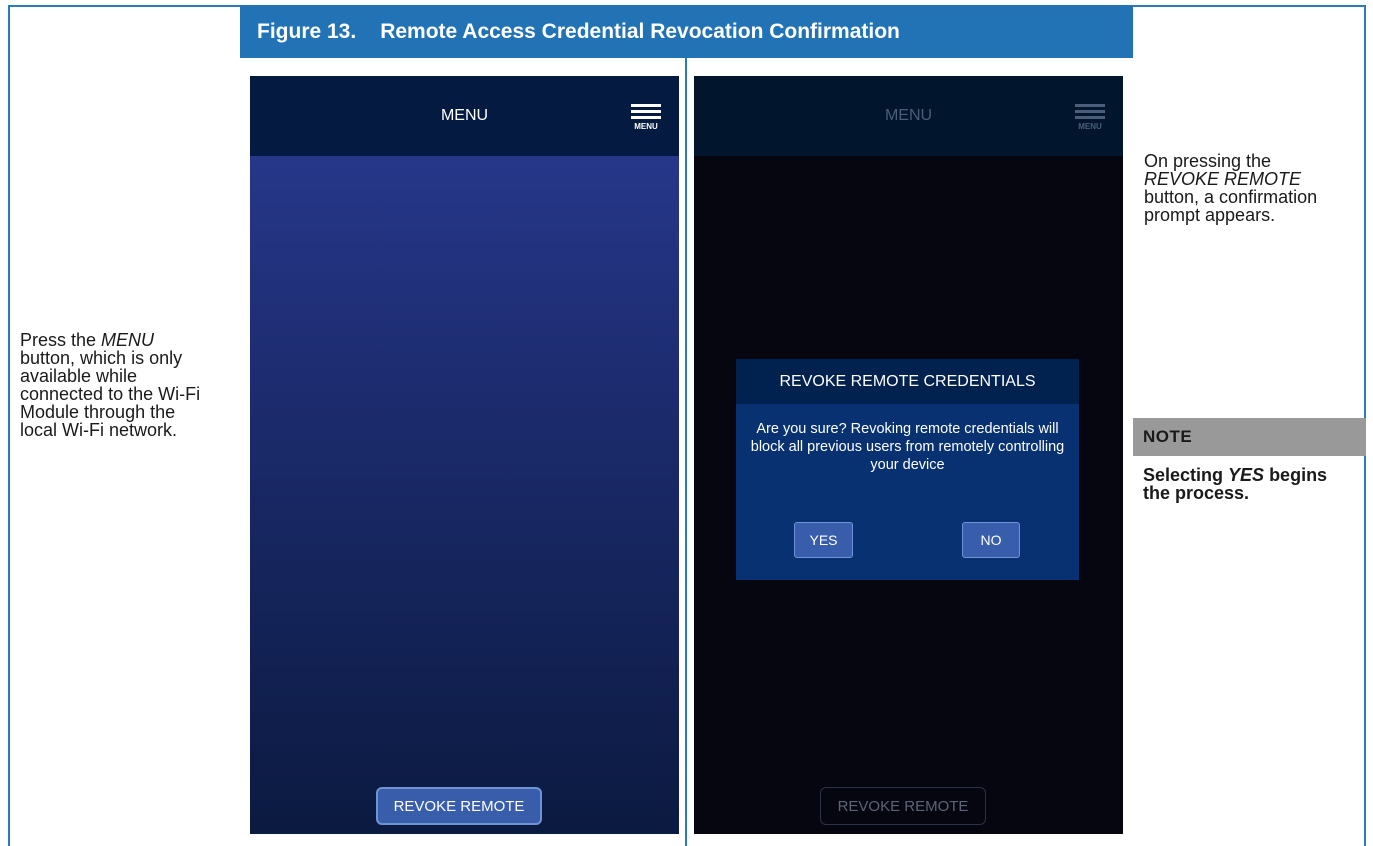 The image size is (1373, 846). What do you see at coordinates (907, 381) in the screenshot?
I see `dialog-title: REVOKE REMOTE CREDENTIALS` at bounding box center [907, 381].